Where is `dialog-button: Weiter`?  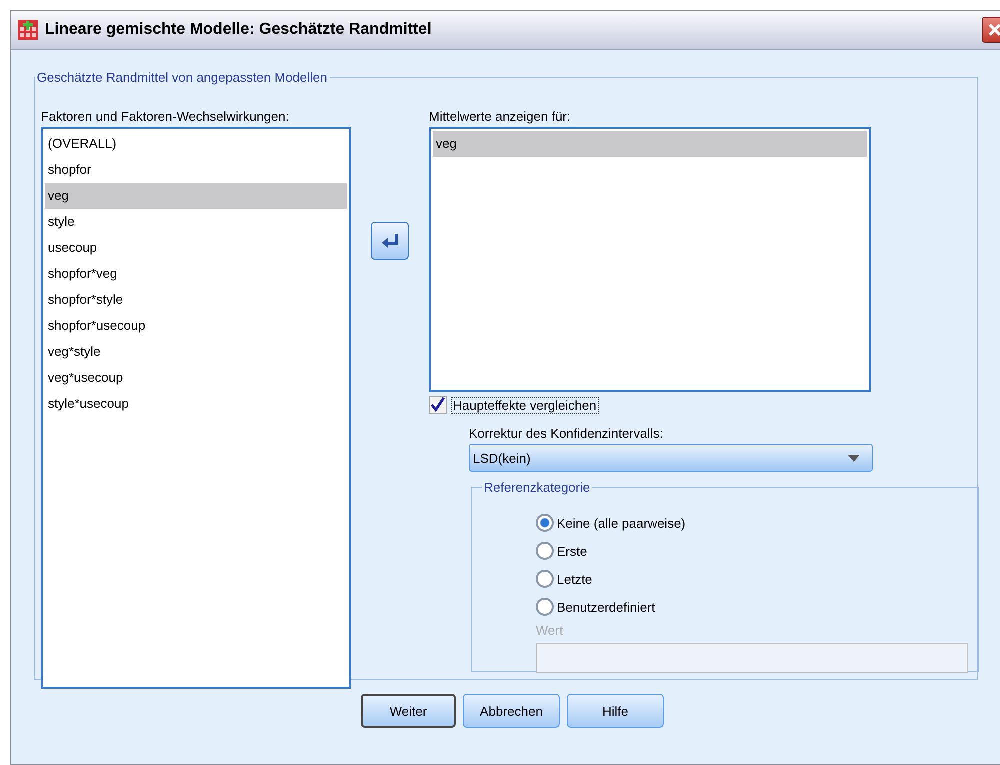 dialog-button: Weiter is located at coordinates (408, 711).